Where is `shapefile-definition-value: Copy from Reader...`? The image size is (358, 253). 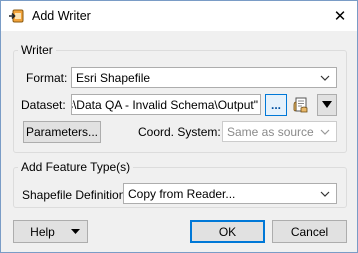
shapefile-definition-value: Copy from Reader... is located at coordinates (182, 193).